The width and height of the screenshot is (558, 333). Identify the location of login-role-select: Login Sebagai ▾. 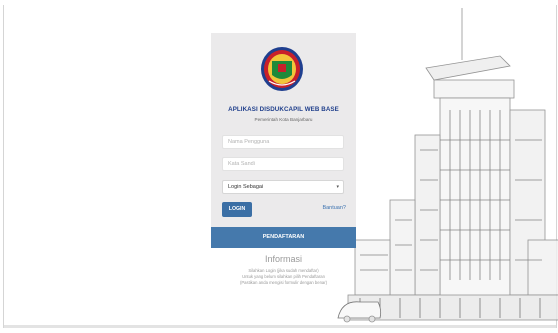
(283, 187).